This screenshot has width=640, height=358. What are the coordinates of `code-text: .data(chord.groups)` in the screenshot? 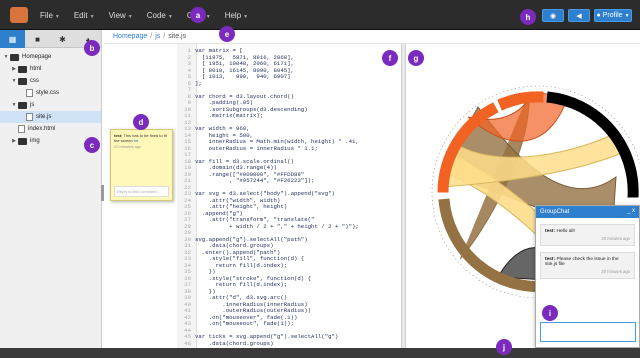 It's located at (234, 343).